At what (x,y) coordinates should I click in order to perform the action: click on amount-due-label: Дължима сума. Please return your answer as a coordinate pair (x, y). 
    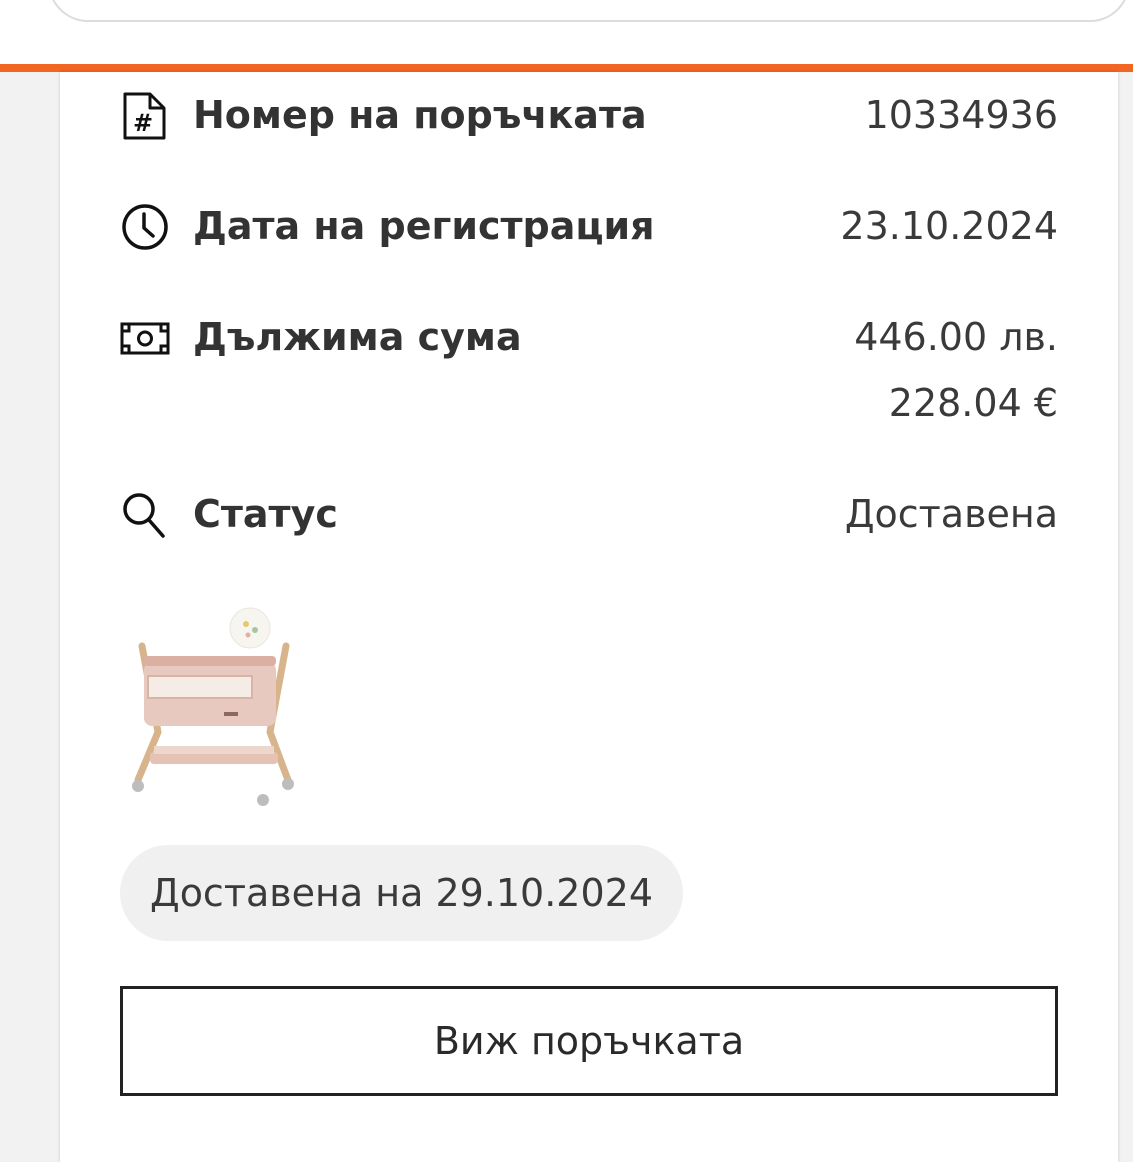
    Looking at the image, I should click on (357, 337).